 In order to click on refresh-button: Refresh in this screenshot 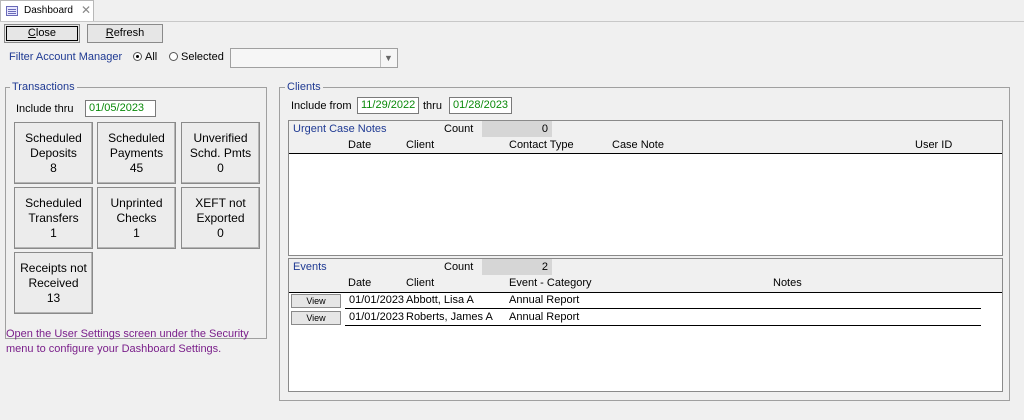, I will do `click(125, 33)`.